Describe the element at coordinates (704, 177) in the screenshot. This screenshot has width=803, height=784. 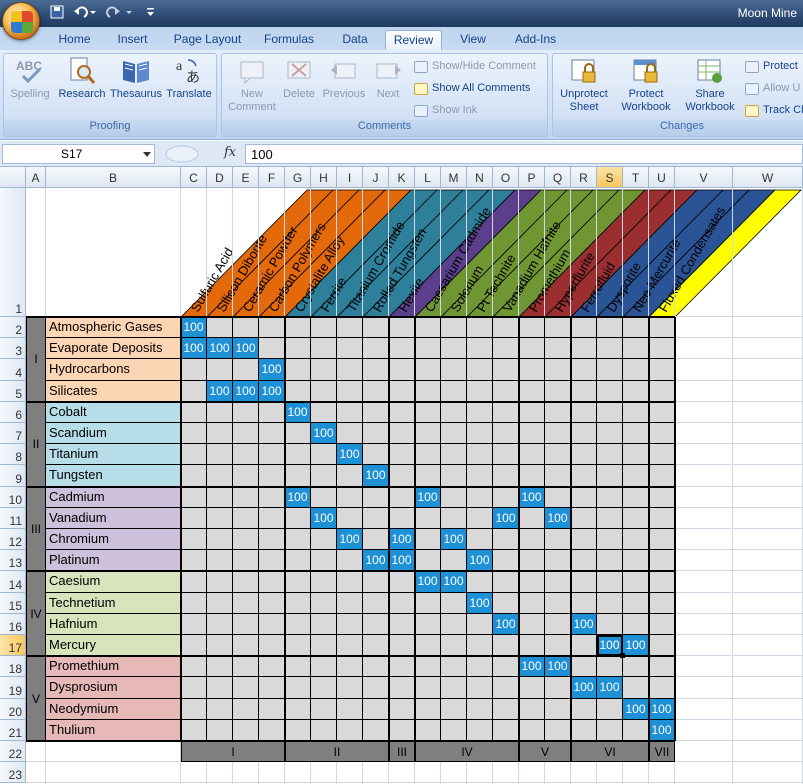
I see `column-header-v: V` at that location.